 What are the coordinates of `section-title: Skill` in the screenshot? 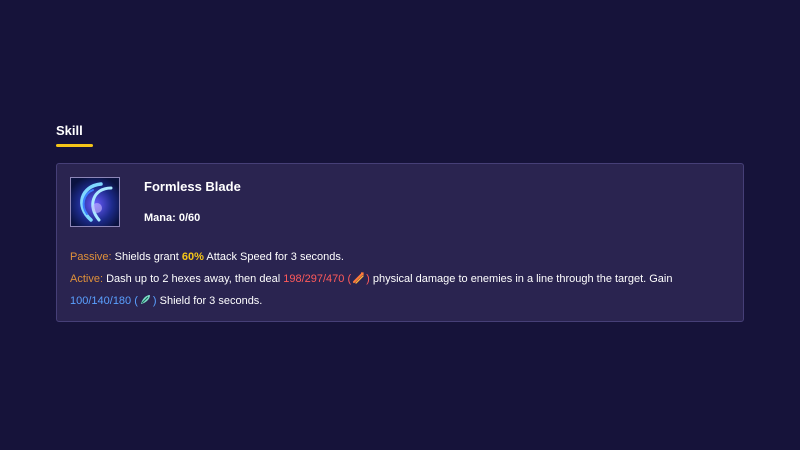 It's located at (69, 130).